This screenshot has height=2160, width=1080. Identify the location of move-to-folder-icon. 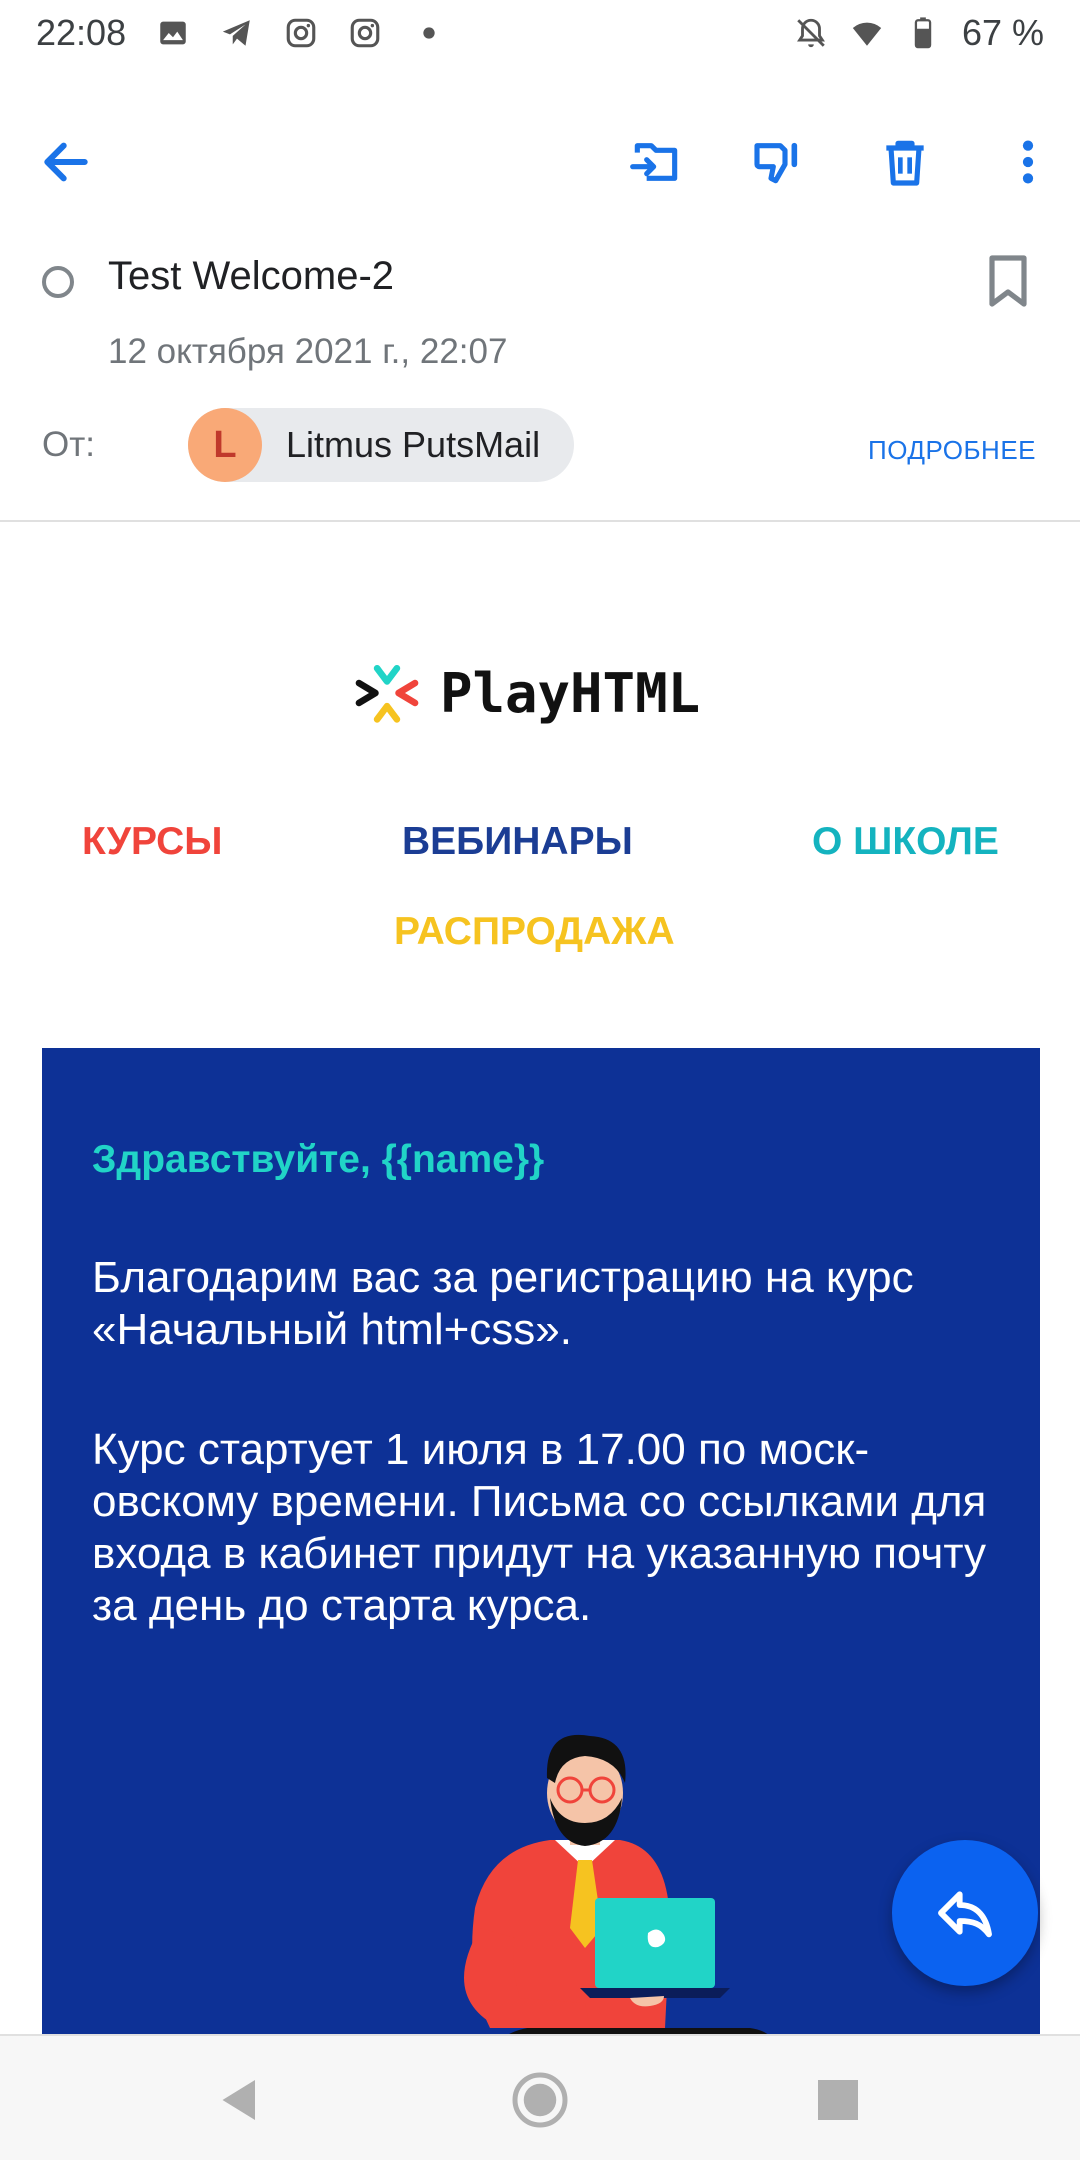
(654, 162).